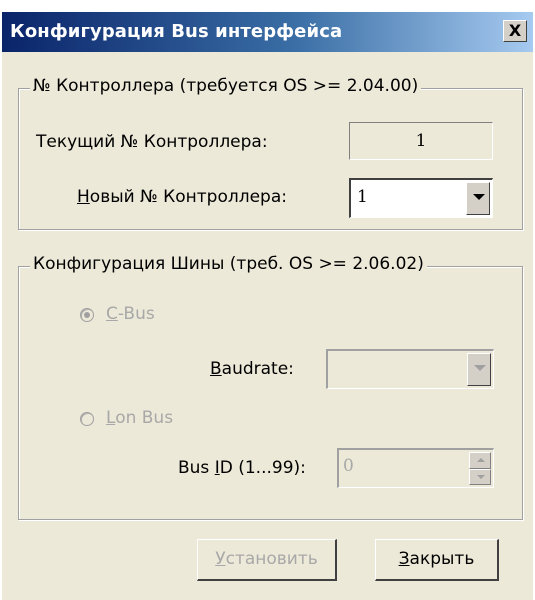 This screenshot has height=600, width=535. I want to click on busid-label: Bus ID (1...99):, so click(242, 468).